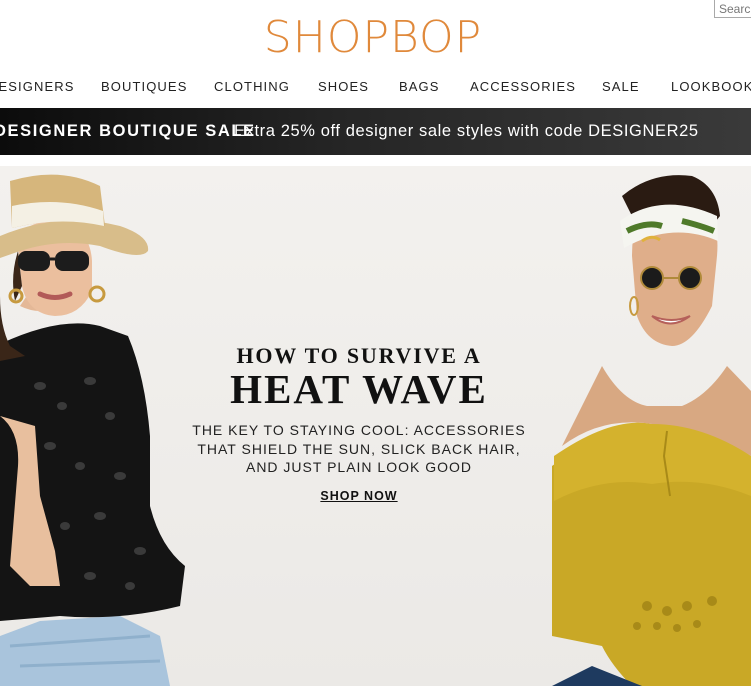 The height and width of the screenshot is (686, 751). What do you see at coordinates (359, 389) in the screenshot?
I see `hero-title: HEAT WAVE` at bounding box center [359, 389].